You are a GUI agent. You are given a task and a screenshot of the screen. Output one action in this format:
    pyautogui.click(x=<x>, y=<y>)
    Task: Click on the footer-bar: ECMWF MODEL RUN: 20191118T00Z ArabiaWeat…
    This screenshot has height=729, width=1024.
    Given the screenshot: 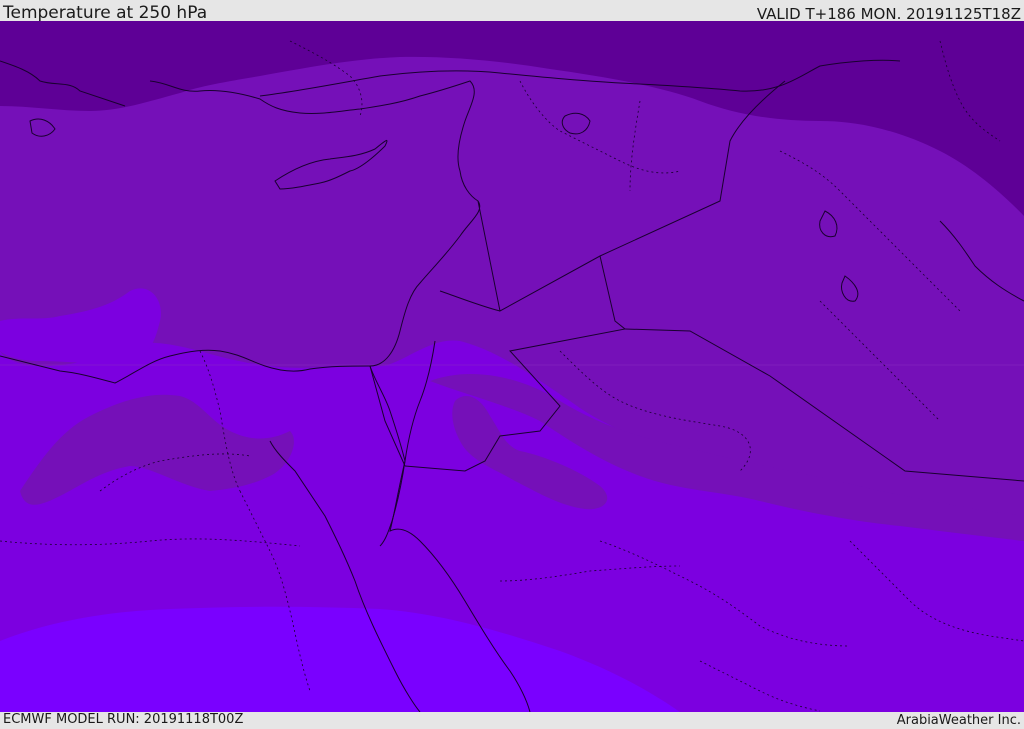 What is the action you would take?
    pyautogui.click(x=512, y=720)
    